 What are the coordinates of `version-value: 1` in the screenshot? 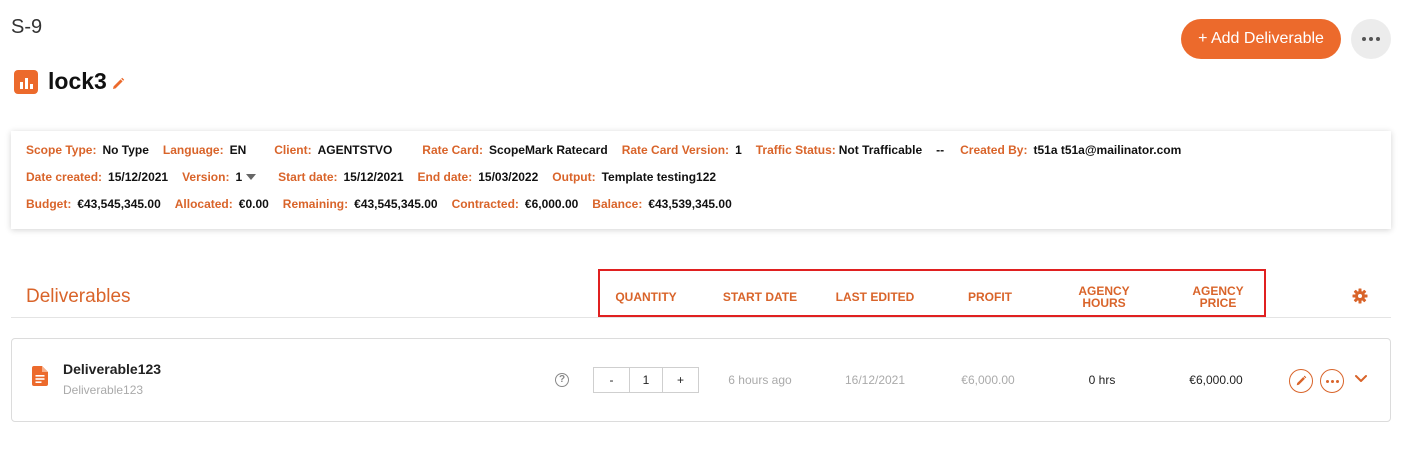 It's located at (239, 177).